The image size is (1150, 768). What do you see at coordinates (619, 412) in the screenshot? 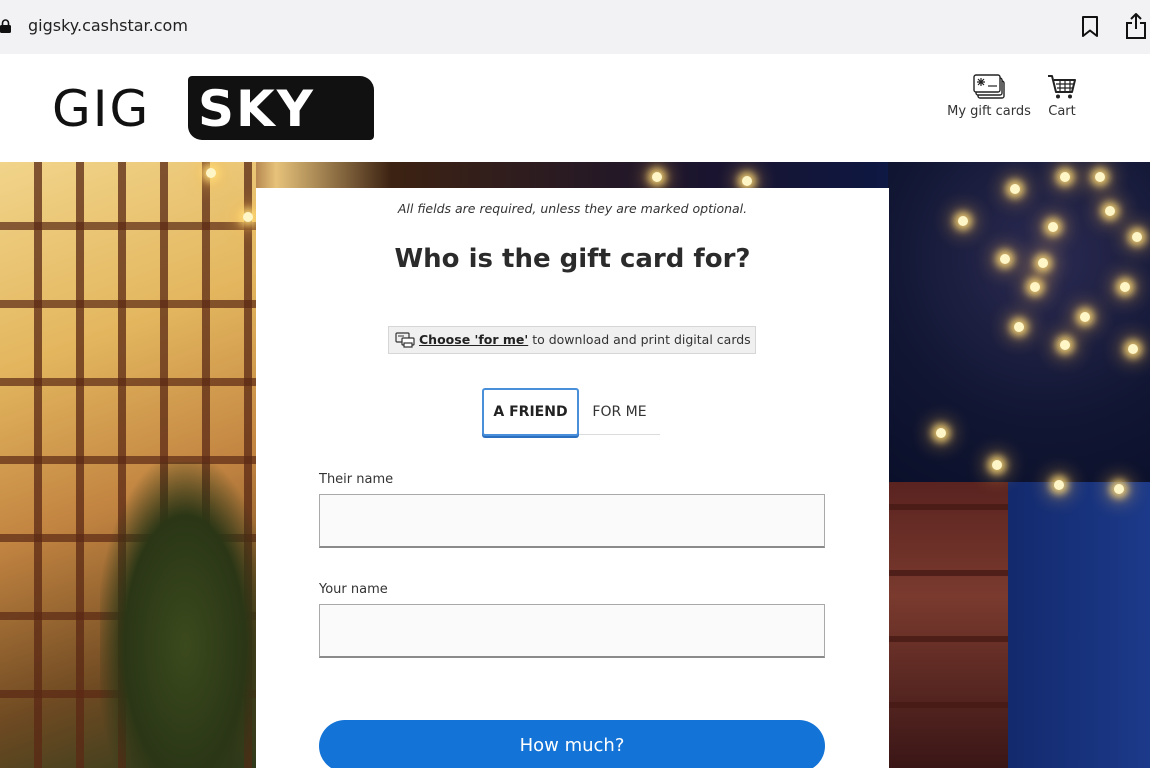
I see `tab-for-me: FOR ME` at bounding box center [619, 412].